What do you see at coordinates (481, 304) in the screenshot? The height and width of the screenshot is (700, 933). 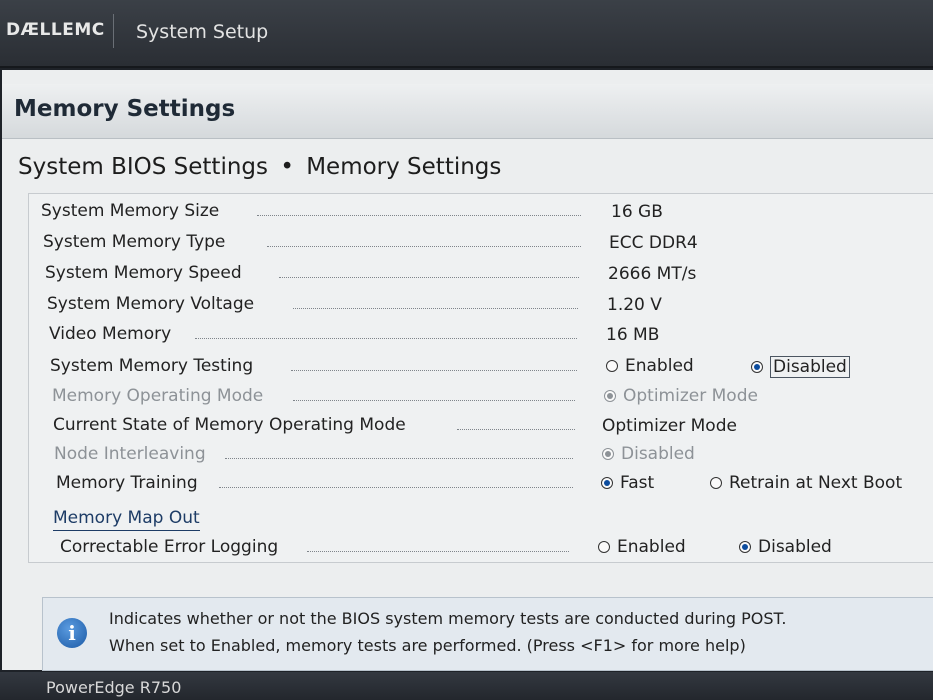 I see `setting-row-memory-voltage: System Memory Voltage 1.20 V` at bounding box center [481, 304].